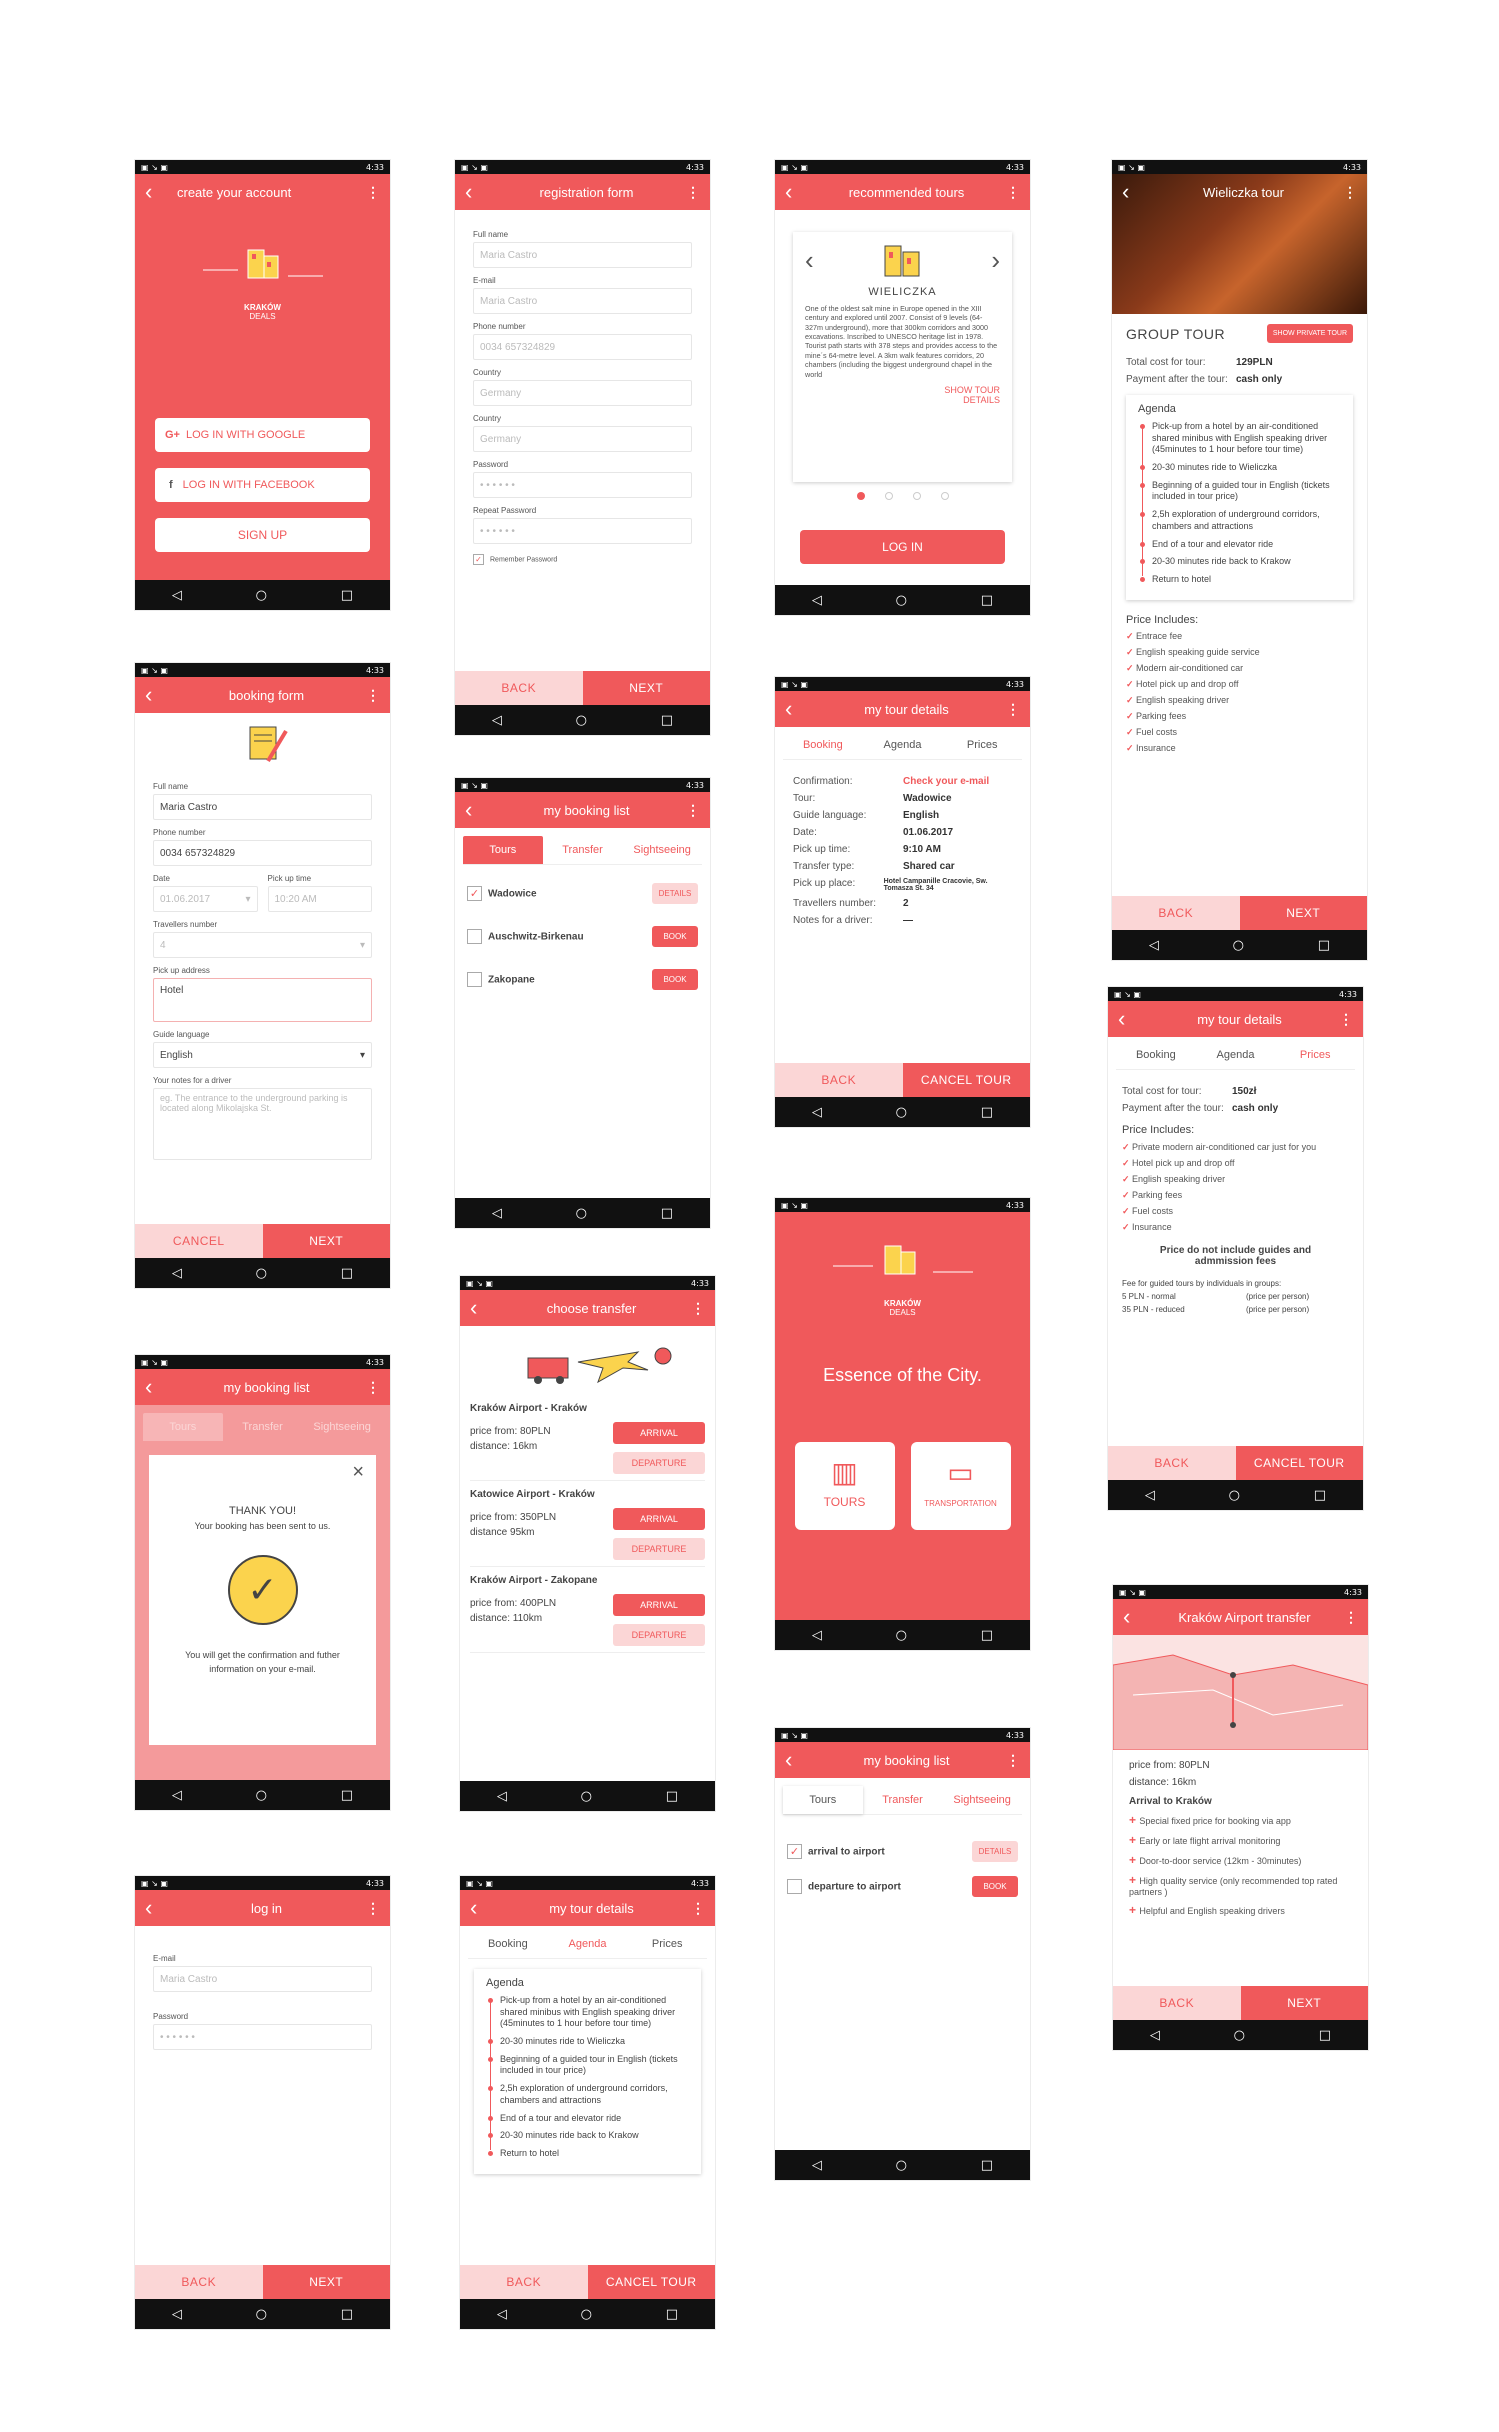  I want to click on cancel-button: CANCEL, so click(199, 1241).